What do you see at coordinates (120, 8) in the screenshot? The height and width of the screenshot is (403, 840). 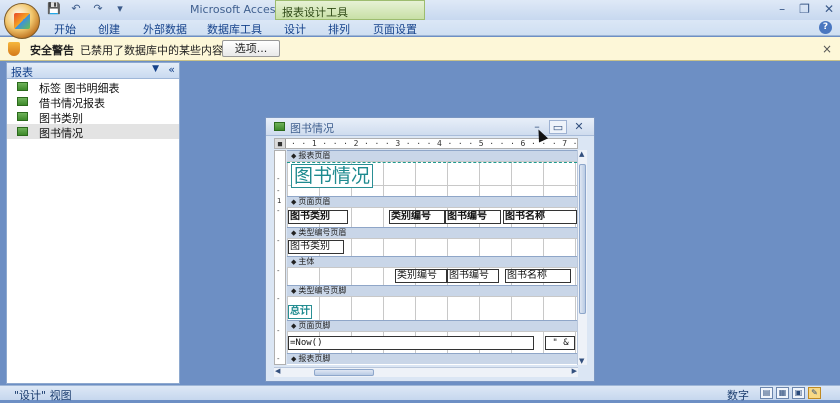 I see `customize-qat-icon: ▾` at bounding box center [120, 8].